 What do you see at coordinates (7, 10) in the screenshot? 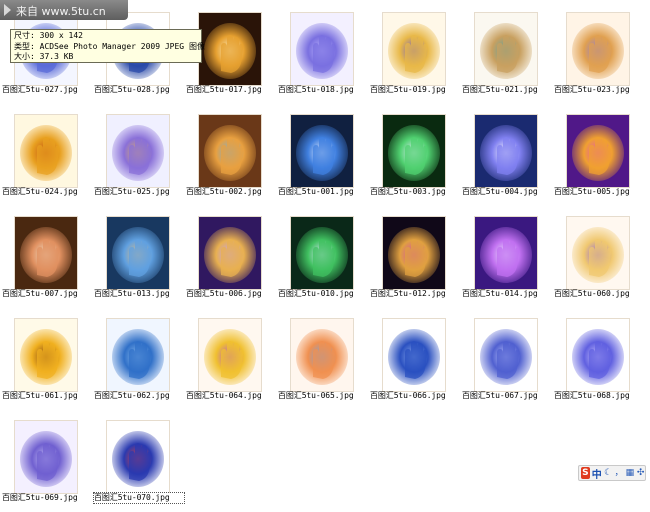
I see `play-arrow-icon` at bounding box center [7, 10].